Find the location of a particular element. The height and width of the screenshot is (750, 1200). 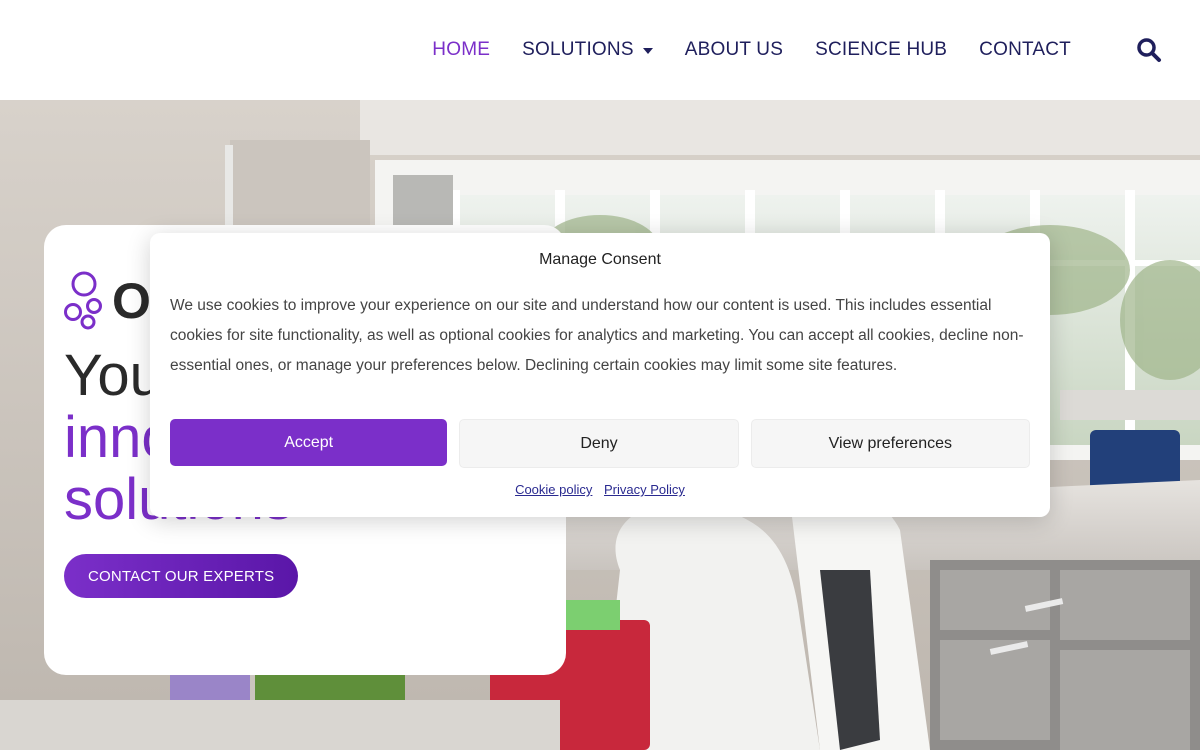

nav-home: HOME is located at coordinates (469, 50).